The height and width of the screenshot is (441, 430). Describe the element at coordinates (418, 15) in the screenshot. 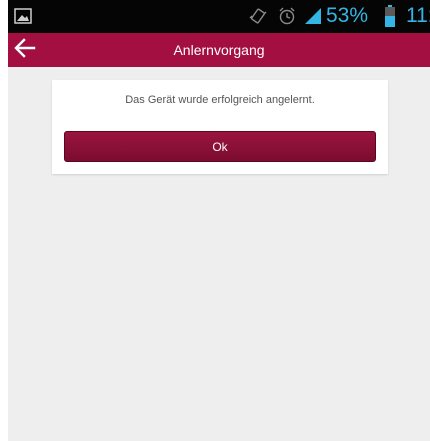

I see `status-time: 11:18` at that location.